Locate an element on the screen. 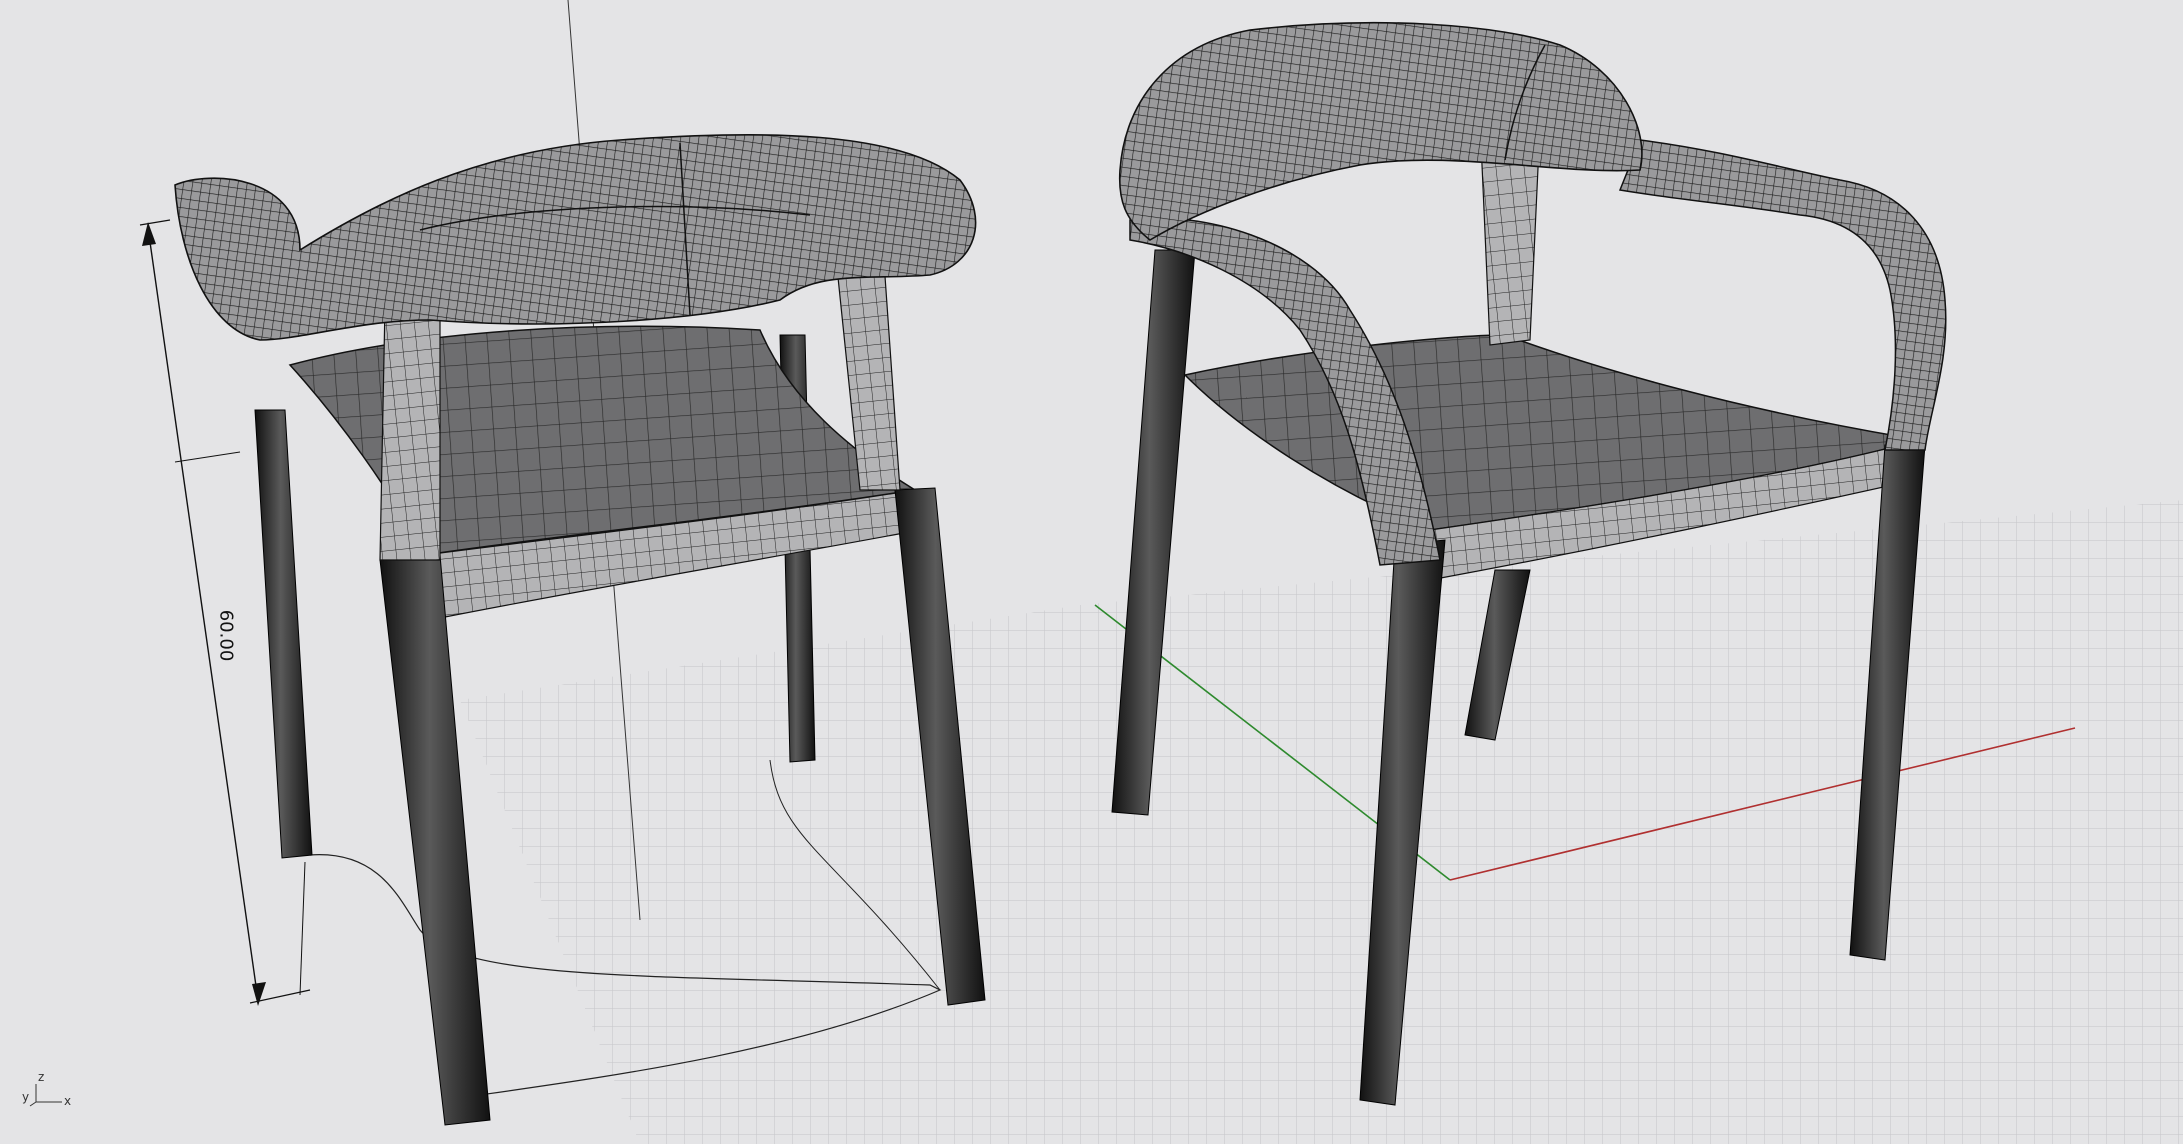 Image resolution: width=2183 pixels, height=1144 pixels. backrest-top-rail is located at coordinates (1380, 131).